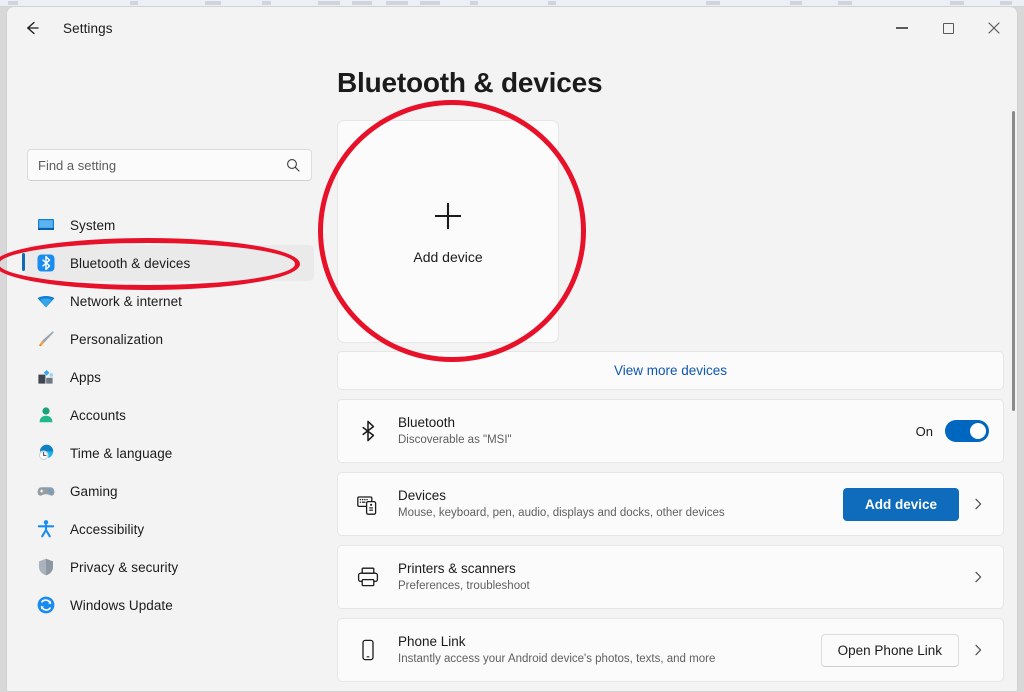 The height and width of the screenshot is (692, 1024). Describe the element at coordinates (121, 453) in the screenshot. I see `sidebar-item-label: Time & language` at that location.